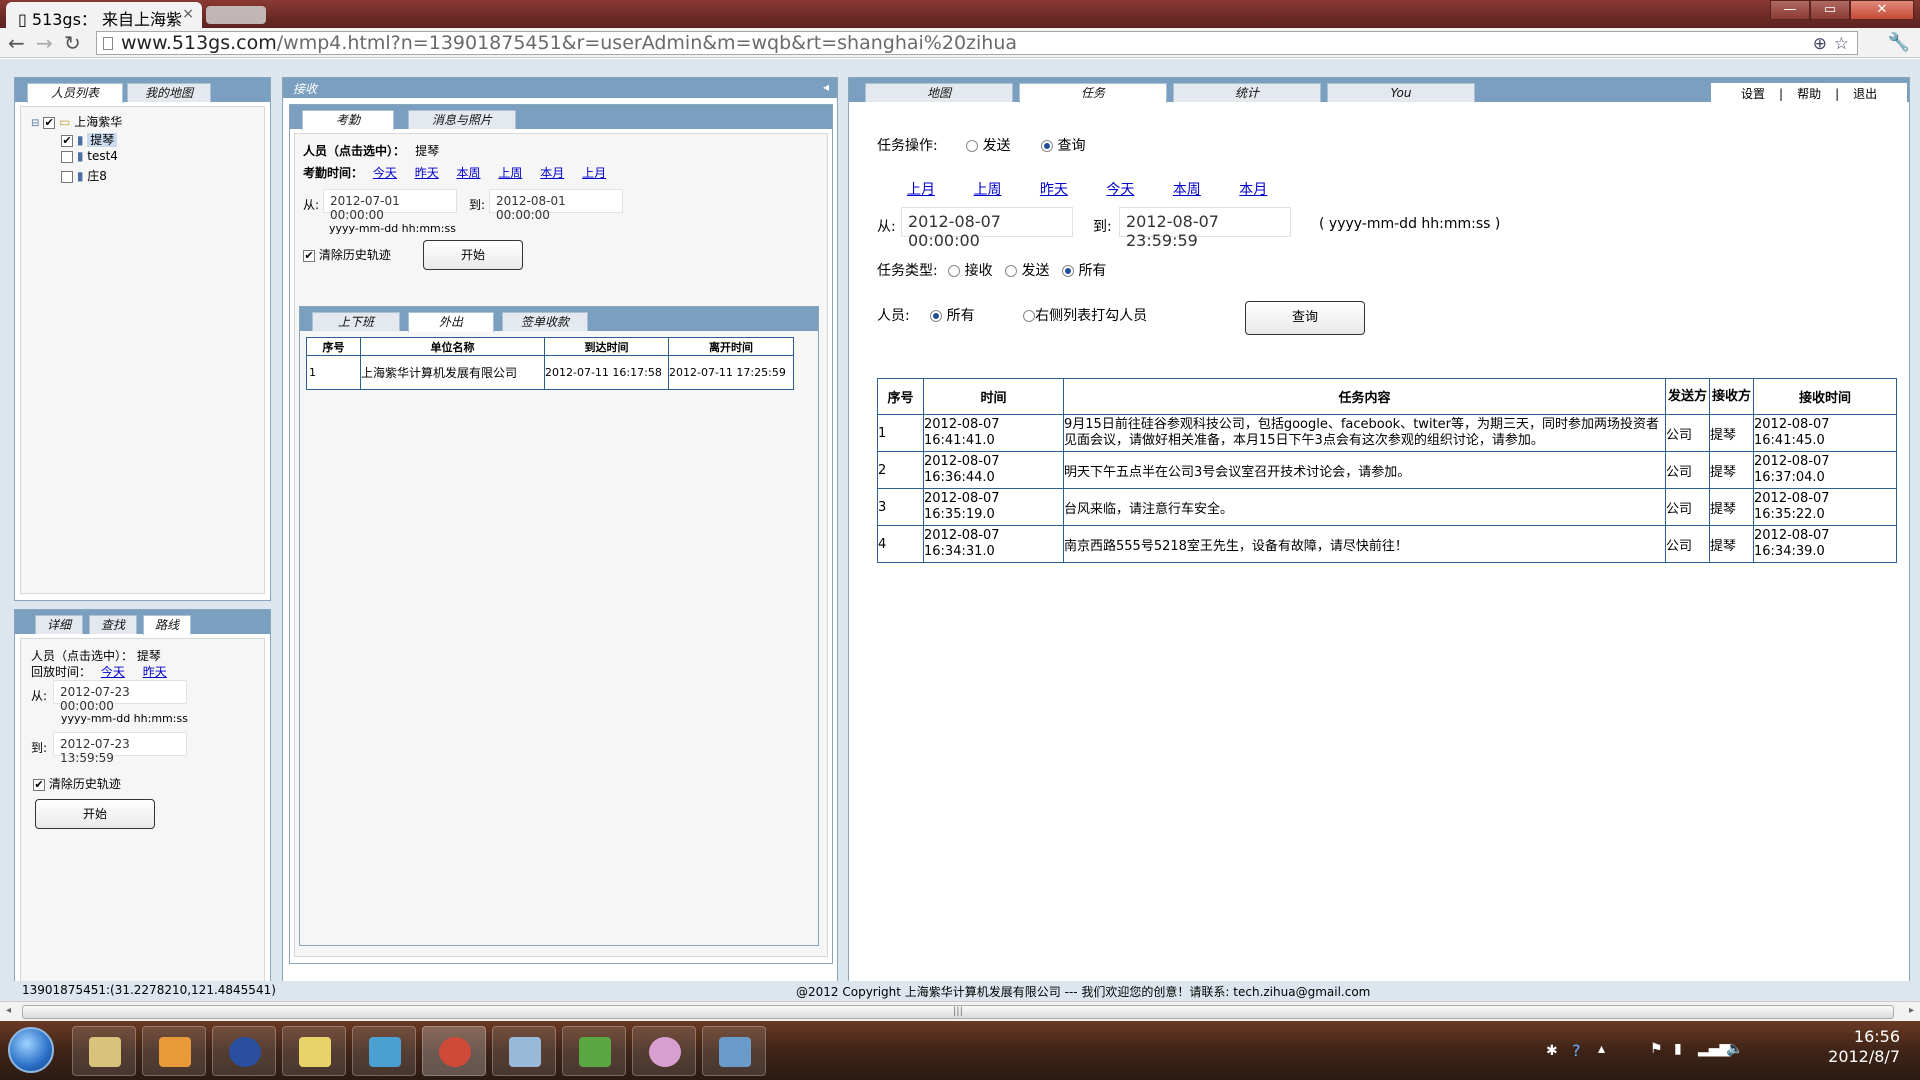 The image size is (1920, 1080). I want to click on close-tab-icon: ×, so click(188, 14).